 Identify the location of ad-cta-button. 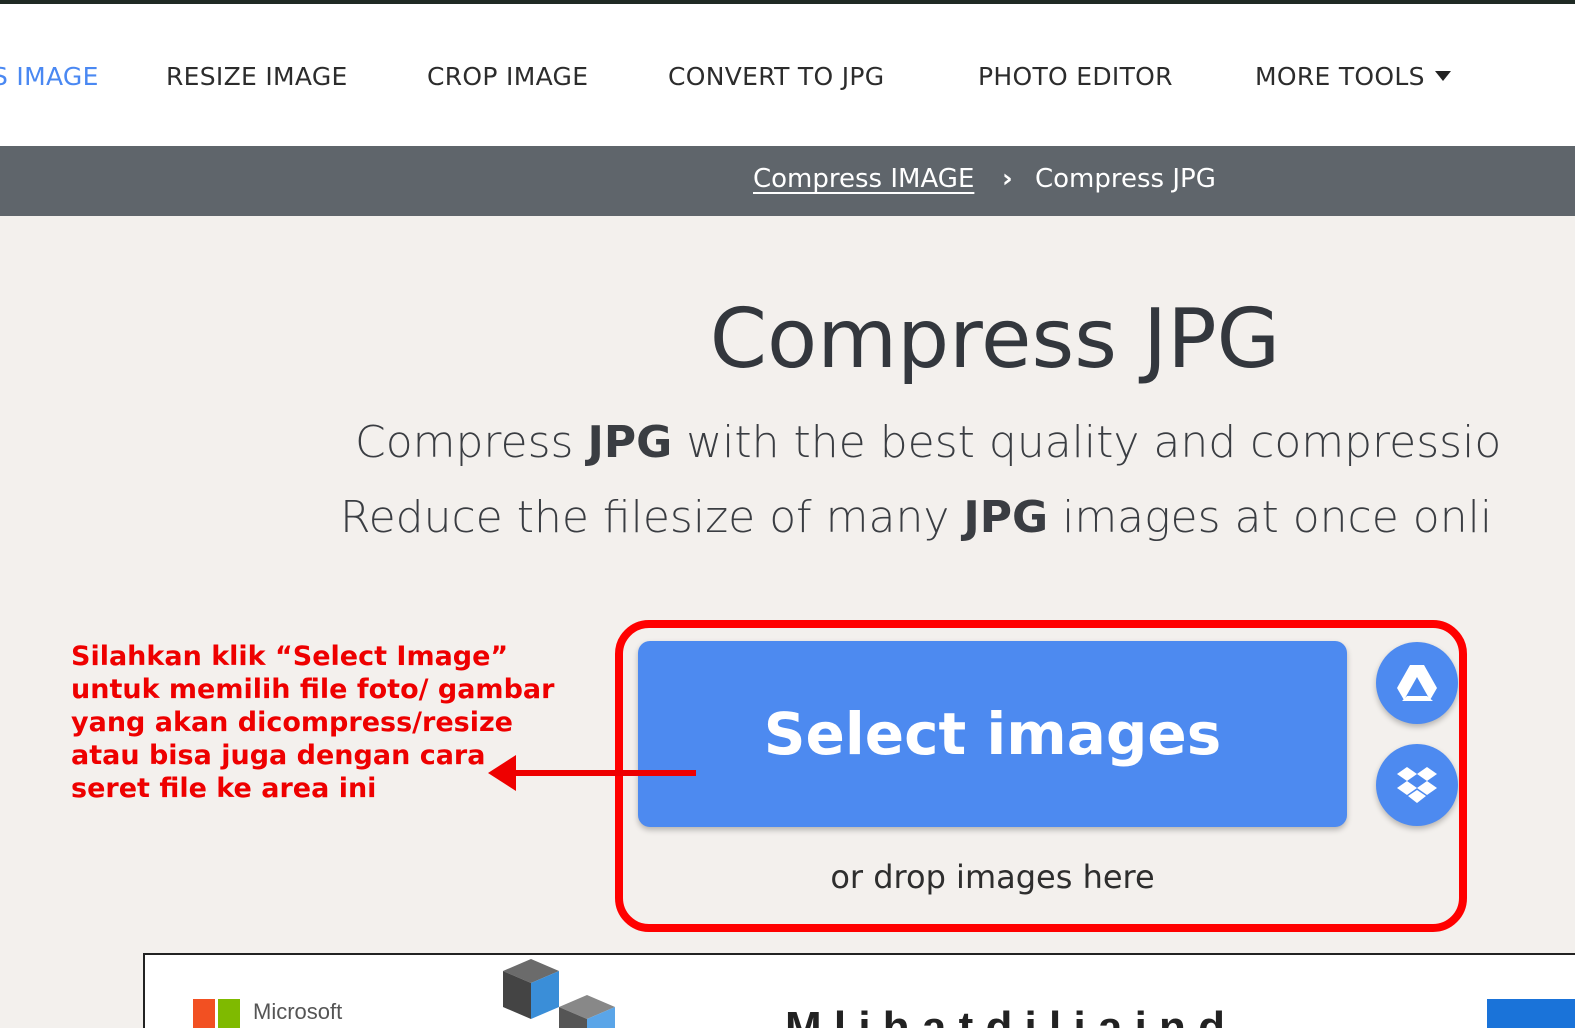
(1531, 1013).